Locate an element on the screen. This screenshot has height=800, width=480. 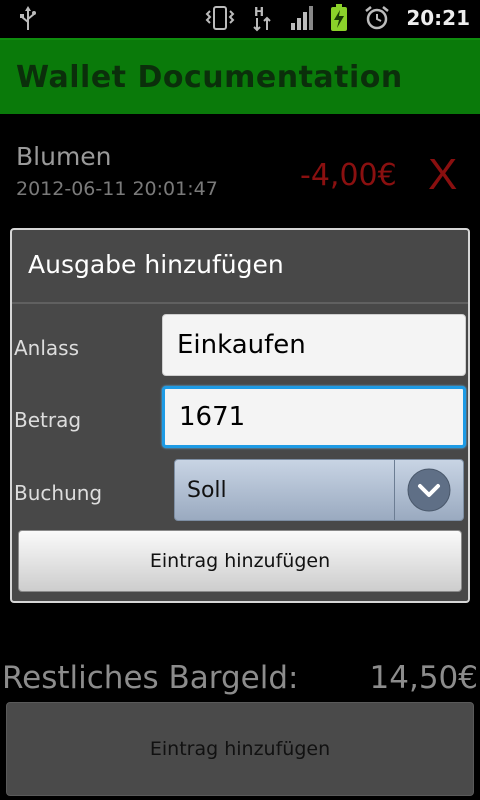
svg-text: H is located at coordinates (259, 12).